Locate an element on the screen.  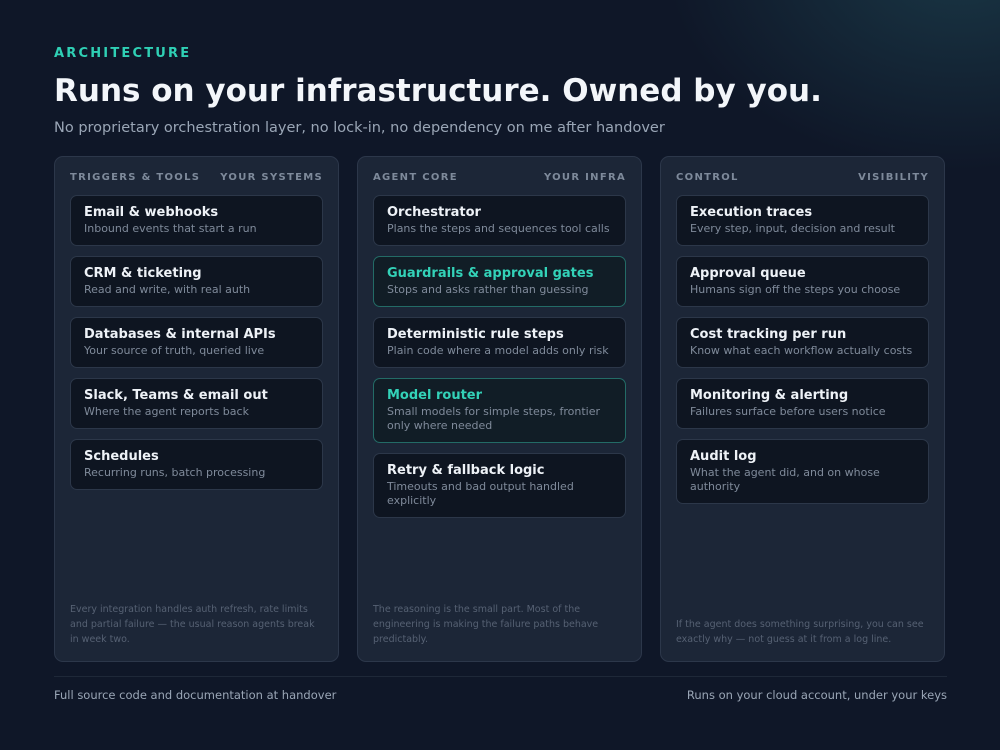
card-description: Stops and asks rather than guessing is located at coordinates (488, 289).